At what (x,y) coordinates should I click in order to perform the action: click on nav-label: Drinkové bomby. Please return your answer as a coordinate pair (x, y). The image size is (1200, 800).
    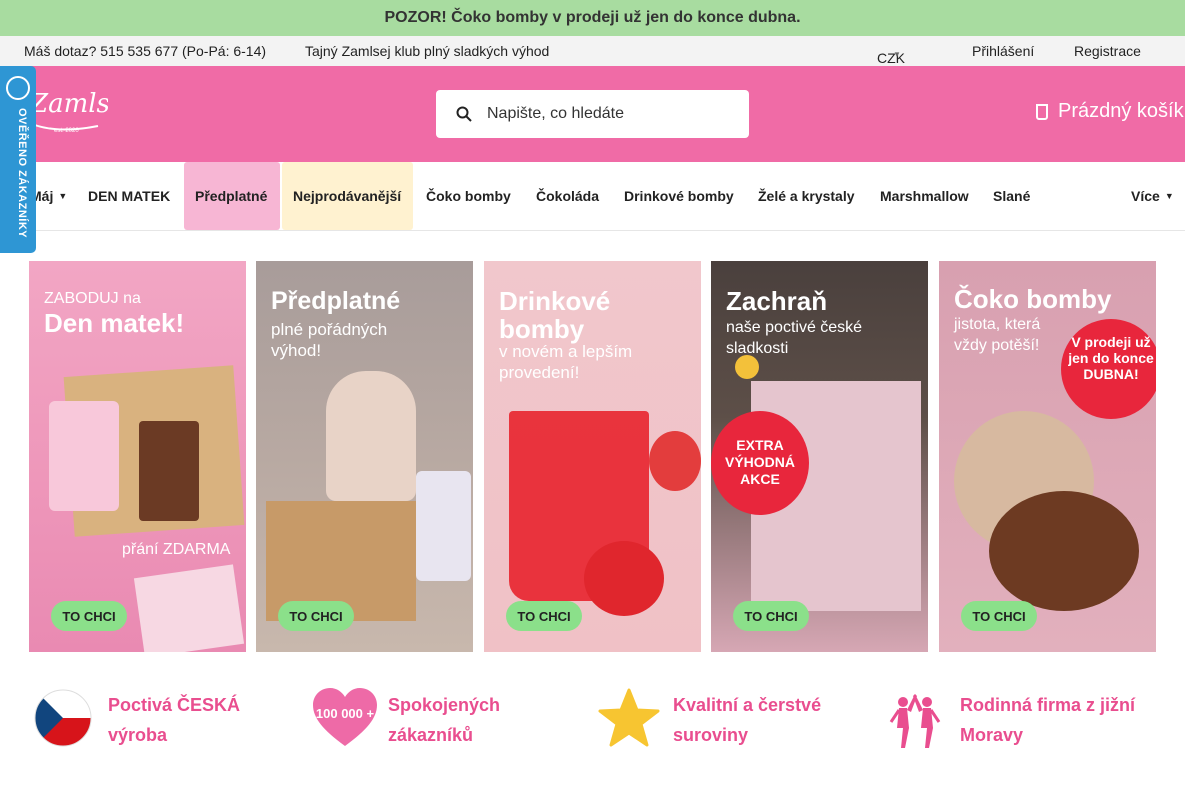
    Looking at the image, I should click on (679, 196).